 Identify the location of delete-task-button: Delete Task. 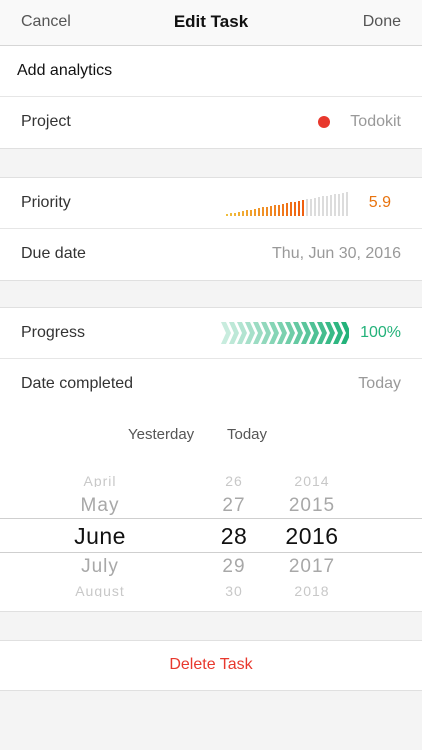
(211, 665).